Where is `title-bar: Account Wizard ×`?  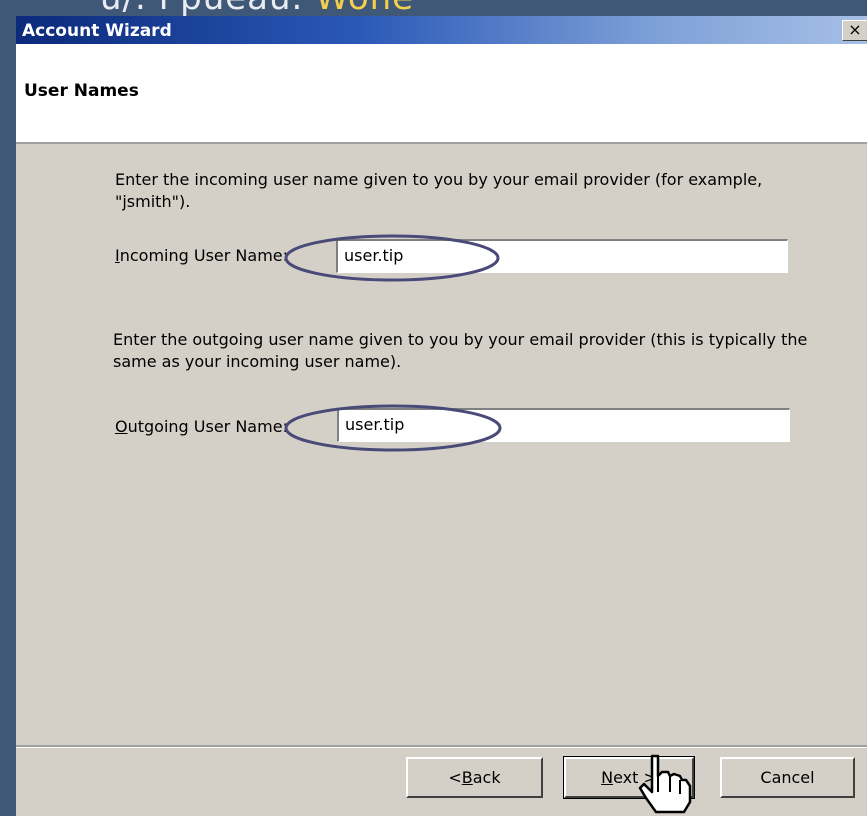
title-bar: Account Wizard × is located at coordinates (441, 30).